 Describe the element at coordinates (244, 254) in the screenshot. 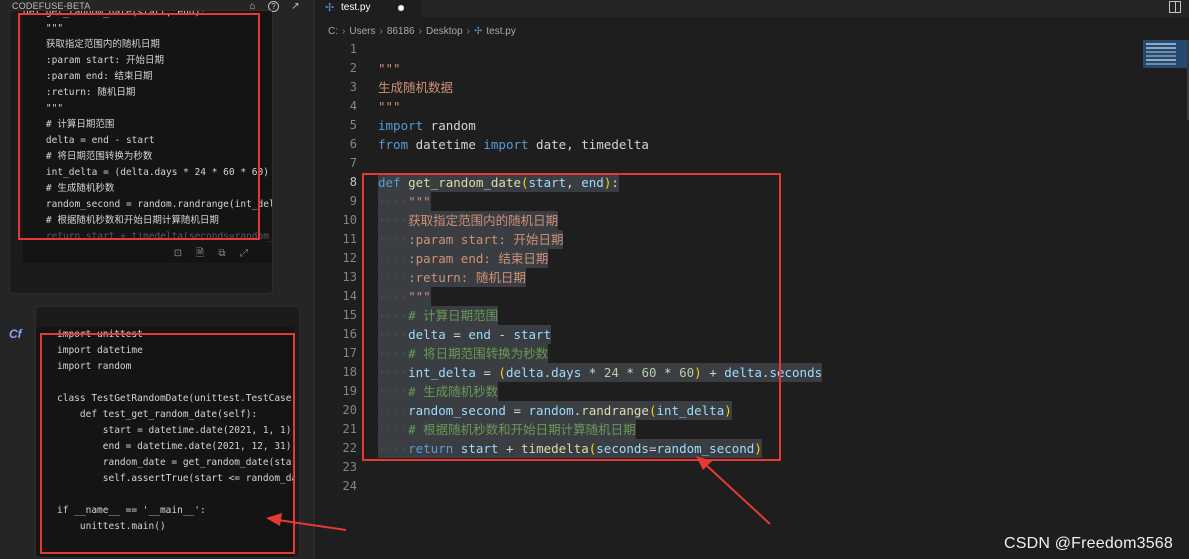

I see `expand-icon: ⤢` at that location.